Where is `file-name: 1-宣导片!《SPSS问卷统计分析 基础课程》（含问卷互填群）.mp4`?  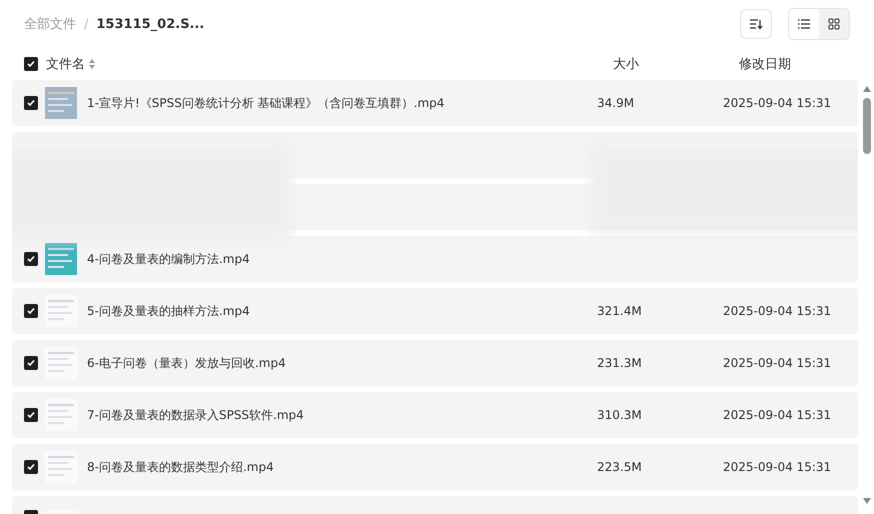 file-name: 1-宣导片!《SPSS问卷统计分析 基础课程》（含问卷互填群）.mp4 is located at coordinates (266, 103).